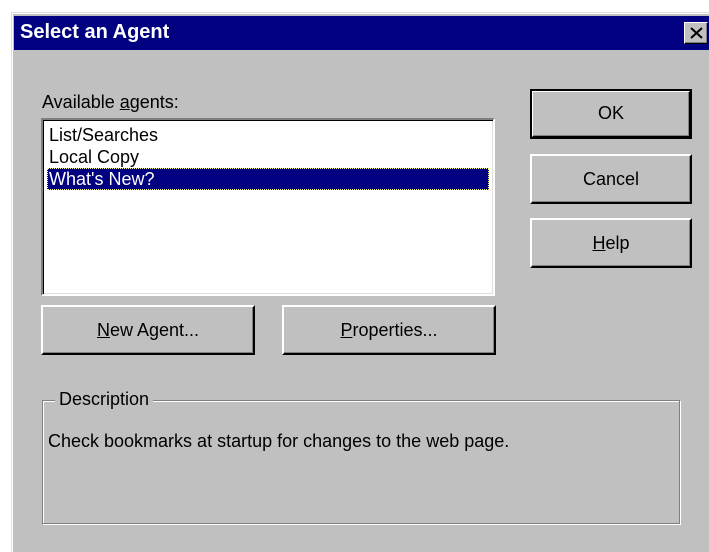 This screenshot has width=709, height=552. Describe the element at coordinates (124, 102) in the screenshot. I see `label-mnemonic: a` at that location.